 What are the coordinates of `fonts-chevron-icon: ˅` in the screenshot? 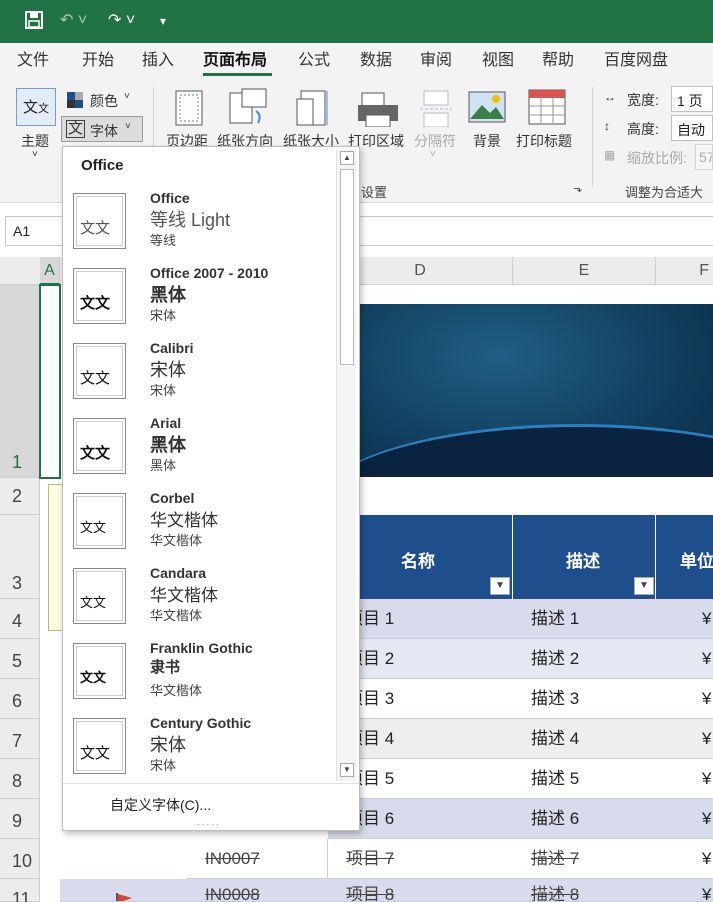 It's located at (128, 126).